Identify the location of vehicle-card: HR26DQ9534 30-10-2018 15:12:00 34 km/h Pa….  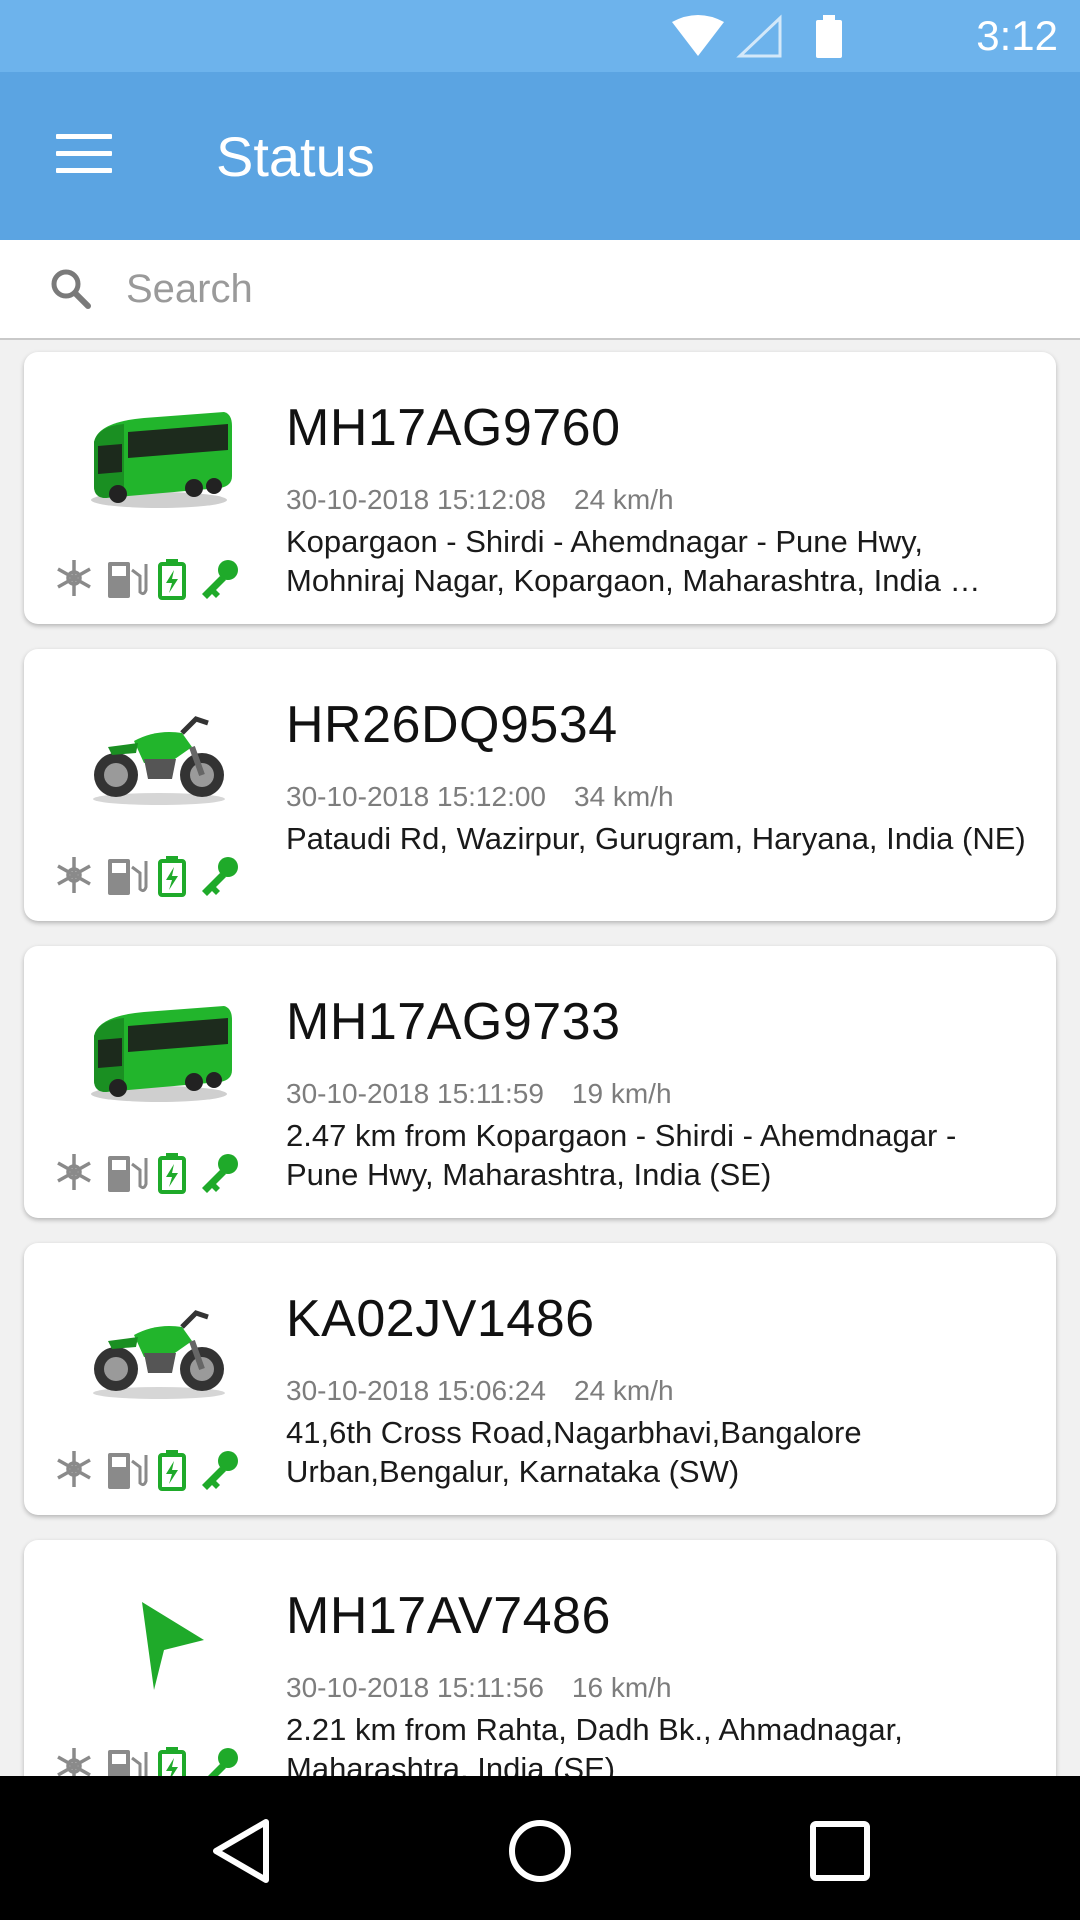
(540, 785).